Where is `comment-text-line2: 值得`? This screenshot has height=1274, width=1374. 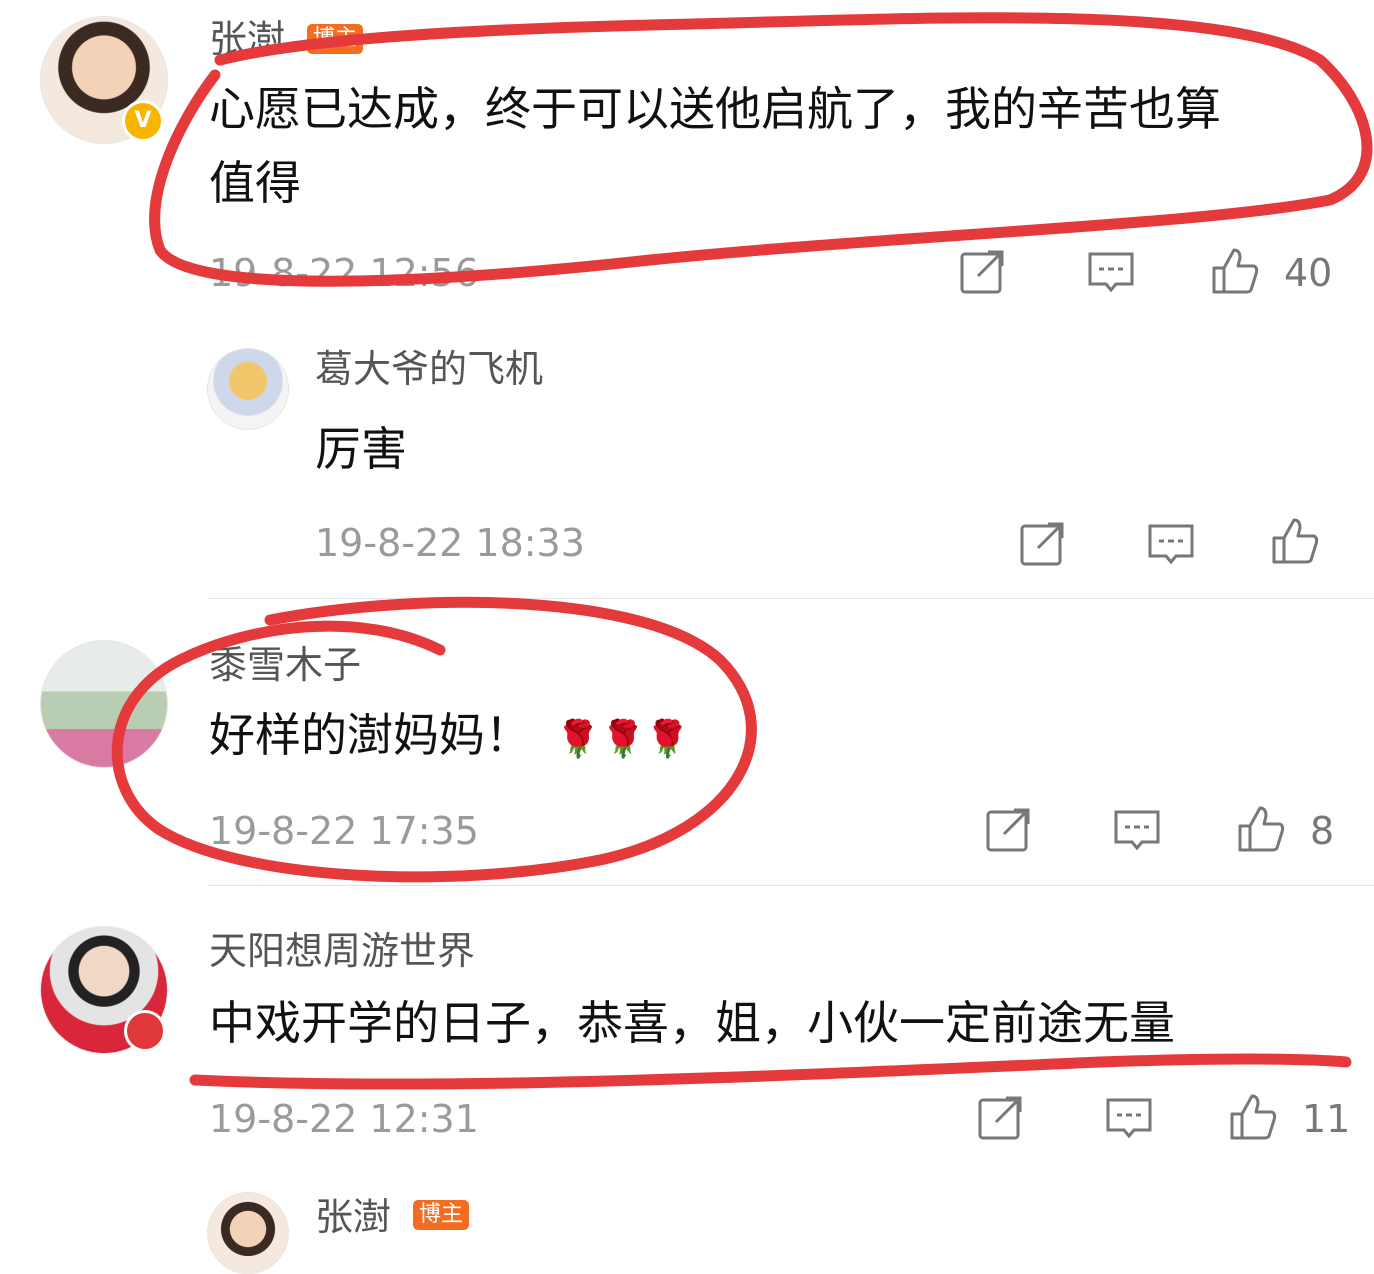
comment-text-line2: 值得 is located at coordinates (255, 183).